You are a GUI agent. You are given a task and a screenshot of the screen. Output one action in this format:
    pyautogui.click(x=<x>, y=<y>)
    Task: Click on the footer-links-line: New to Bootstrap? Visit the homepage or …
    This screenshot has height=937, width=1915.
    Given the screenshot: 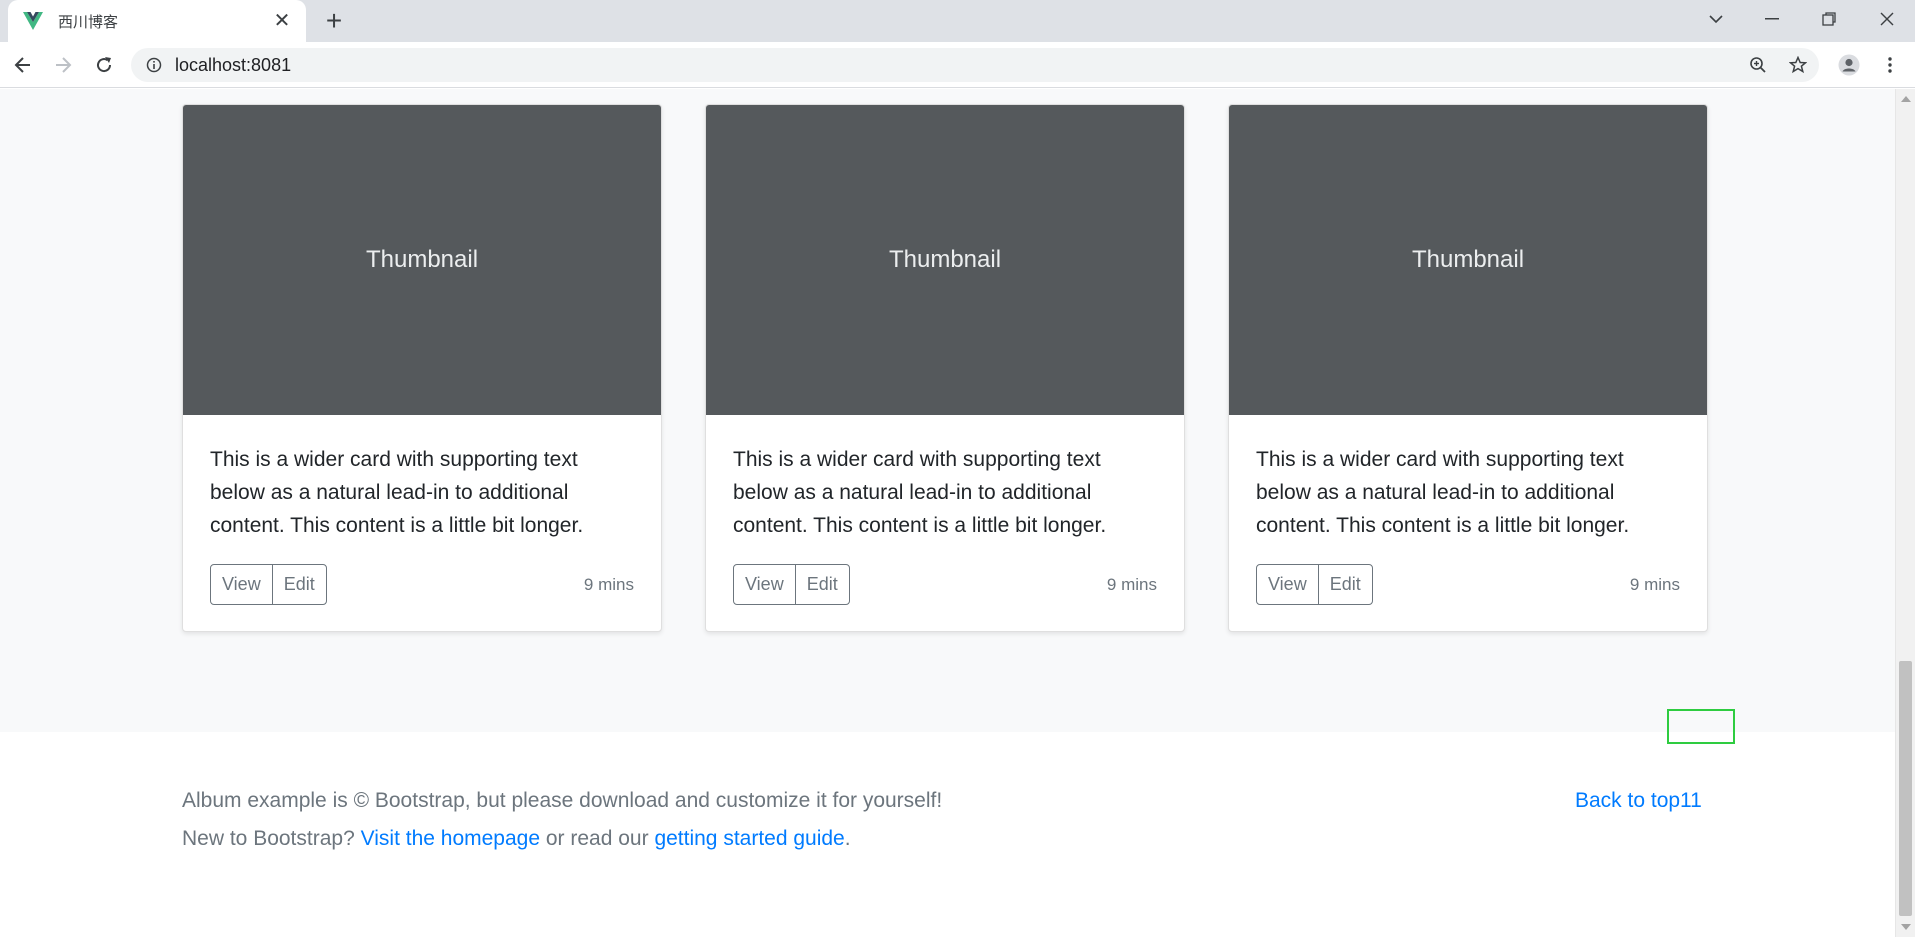 What is the action you would take?
    pyautogui.click(x=516, y=839)
    